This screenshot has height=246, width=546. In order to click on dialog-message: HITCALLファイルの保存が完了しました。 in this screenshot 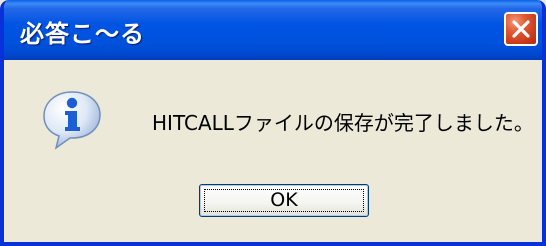, I will do `click(343, 123)`.